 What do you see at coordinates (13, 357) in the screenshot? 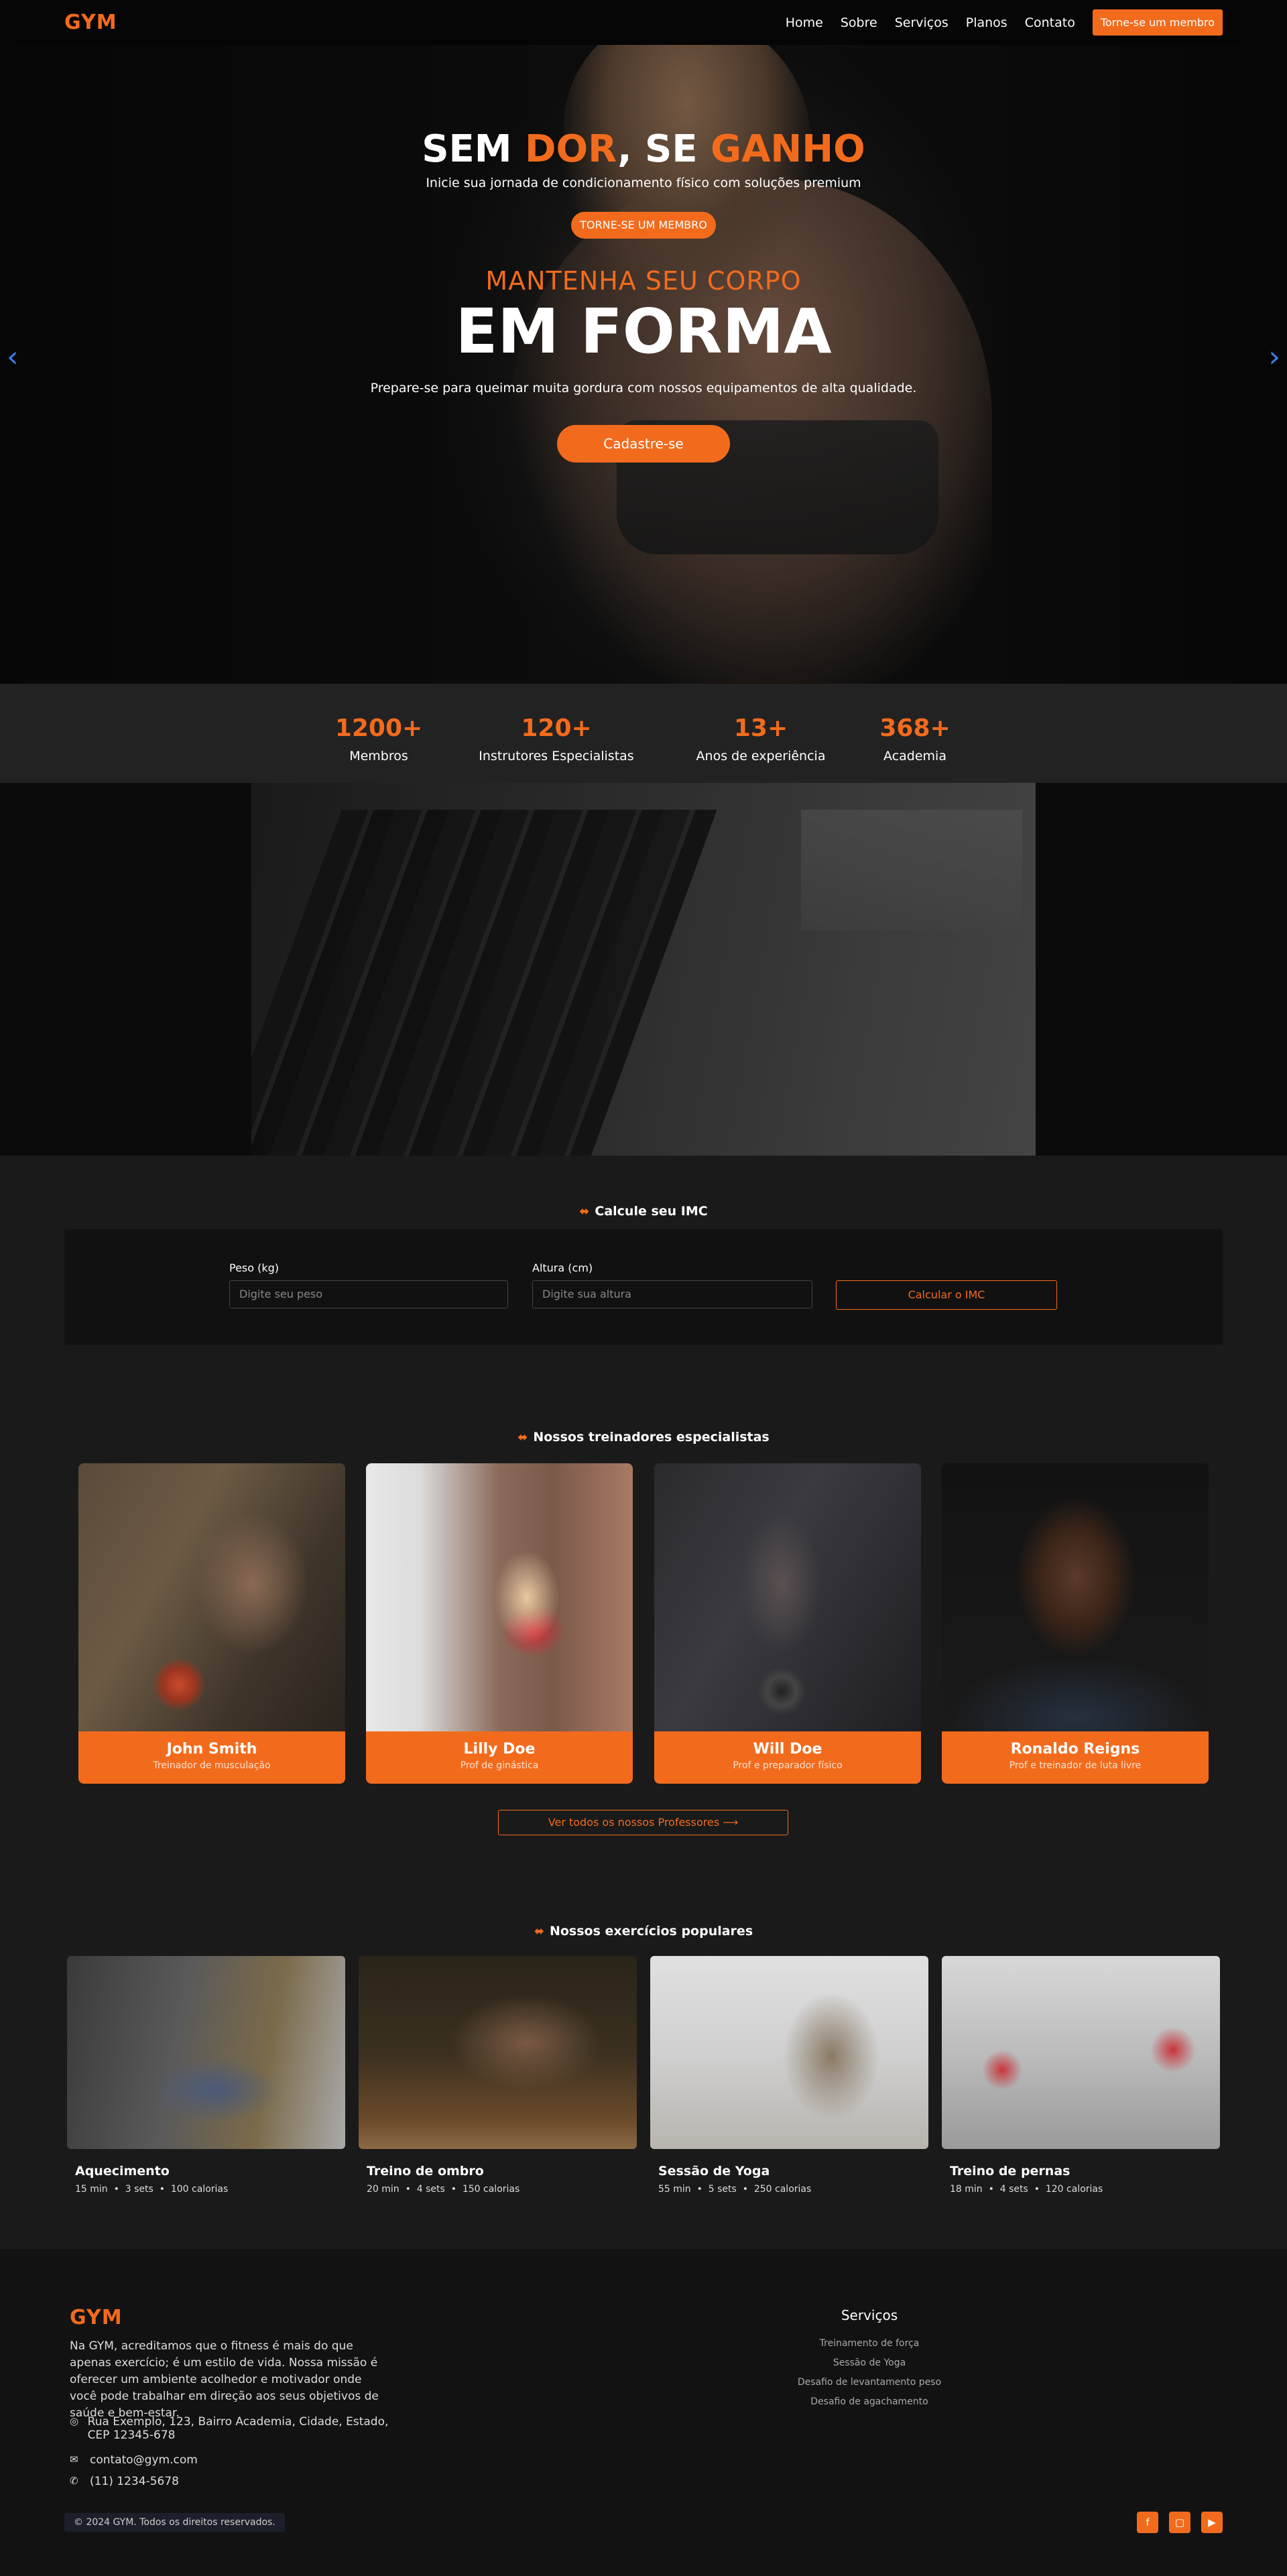
I see `chevron-left-icon: ‹` at bounding box center [13, 357].